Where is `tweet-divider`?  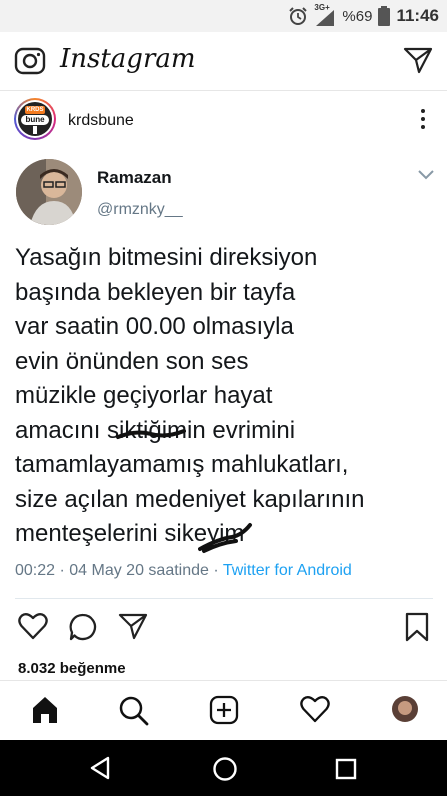 tweet-divider is located at coordinates (224, 598).